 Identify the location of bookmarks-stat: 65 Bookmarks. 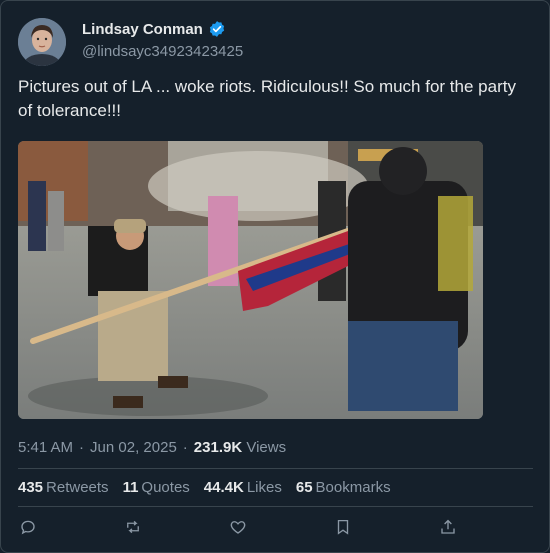
(343, 487).